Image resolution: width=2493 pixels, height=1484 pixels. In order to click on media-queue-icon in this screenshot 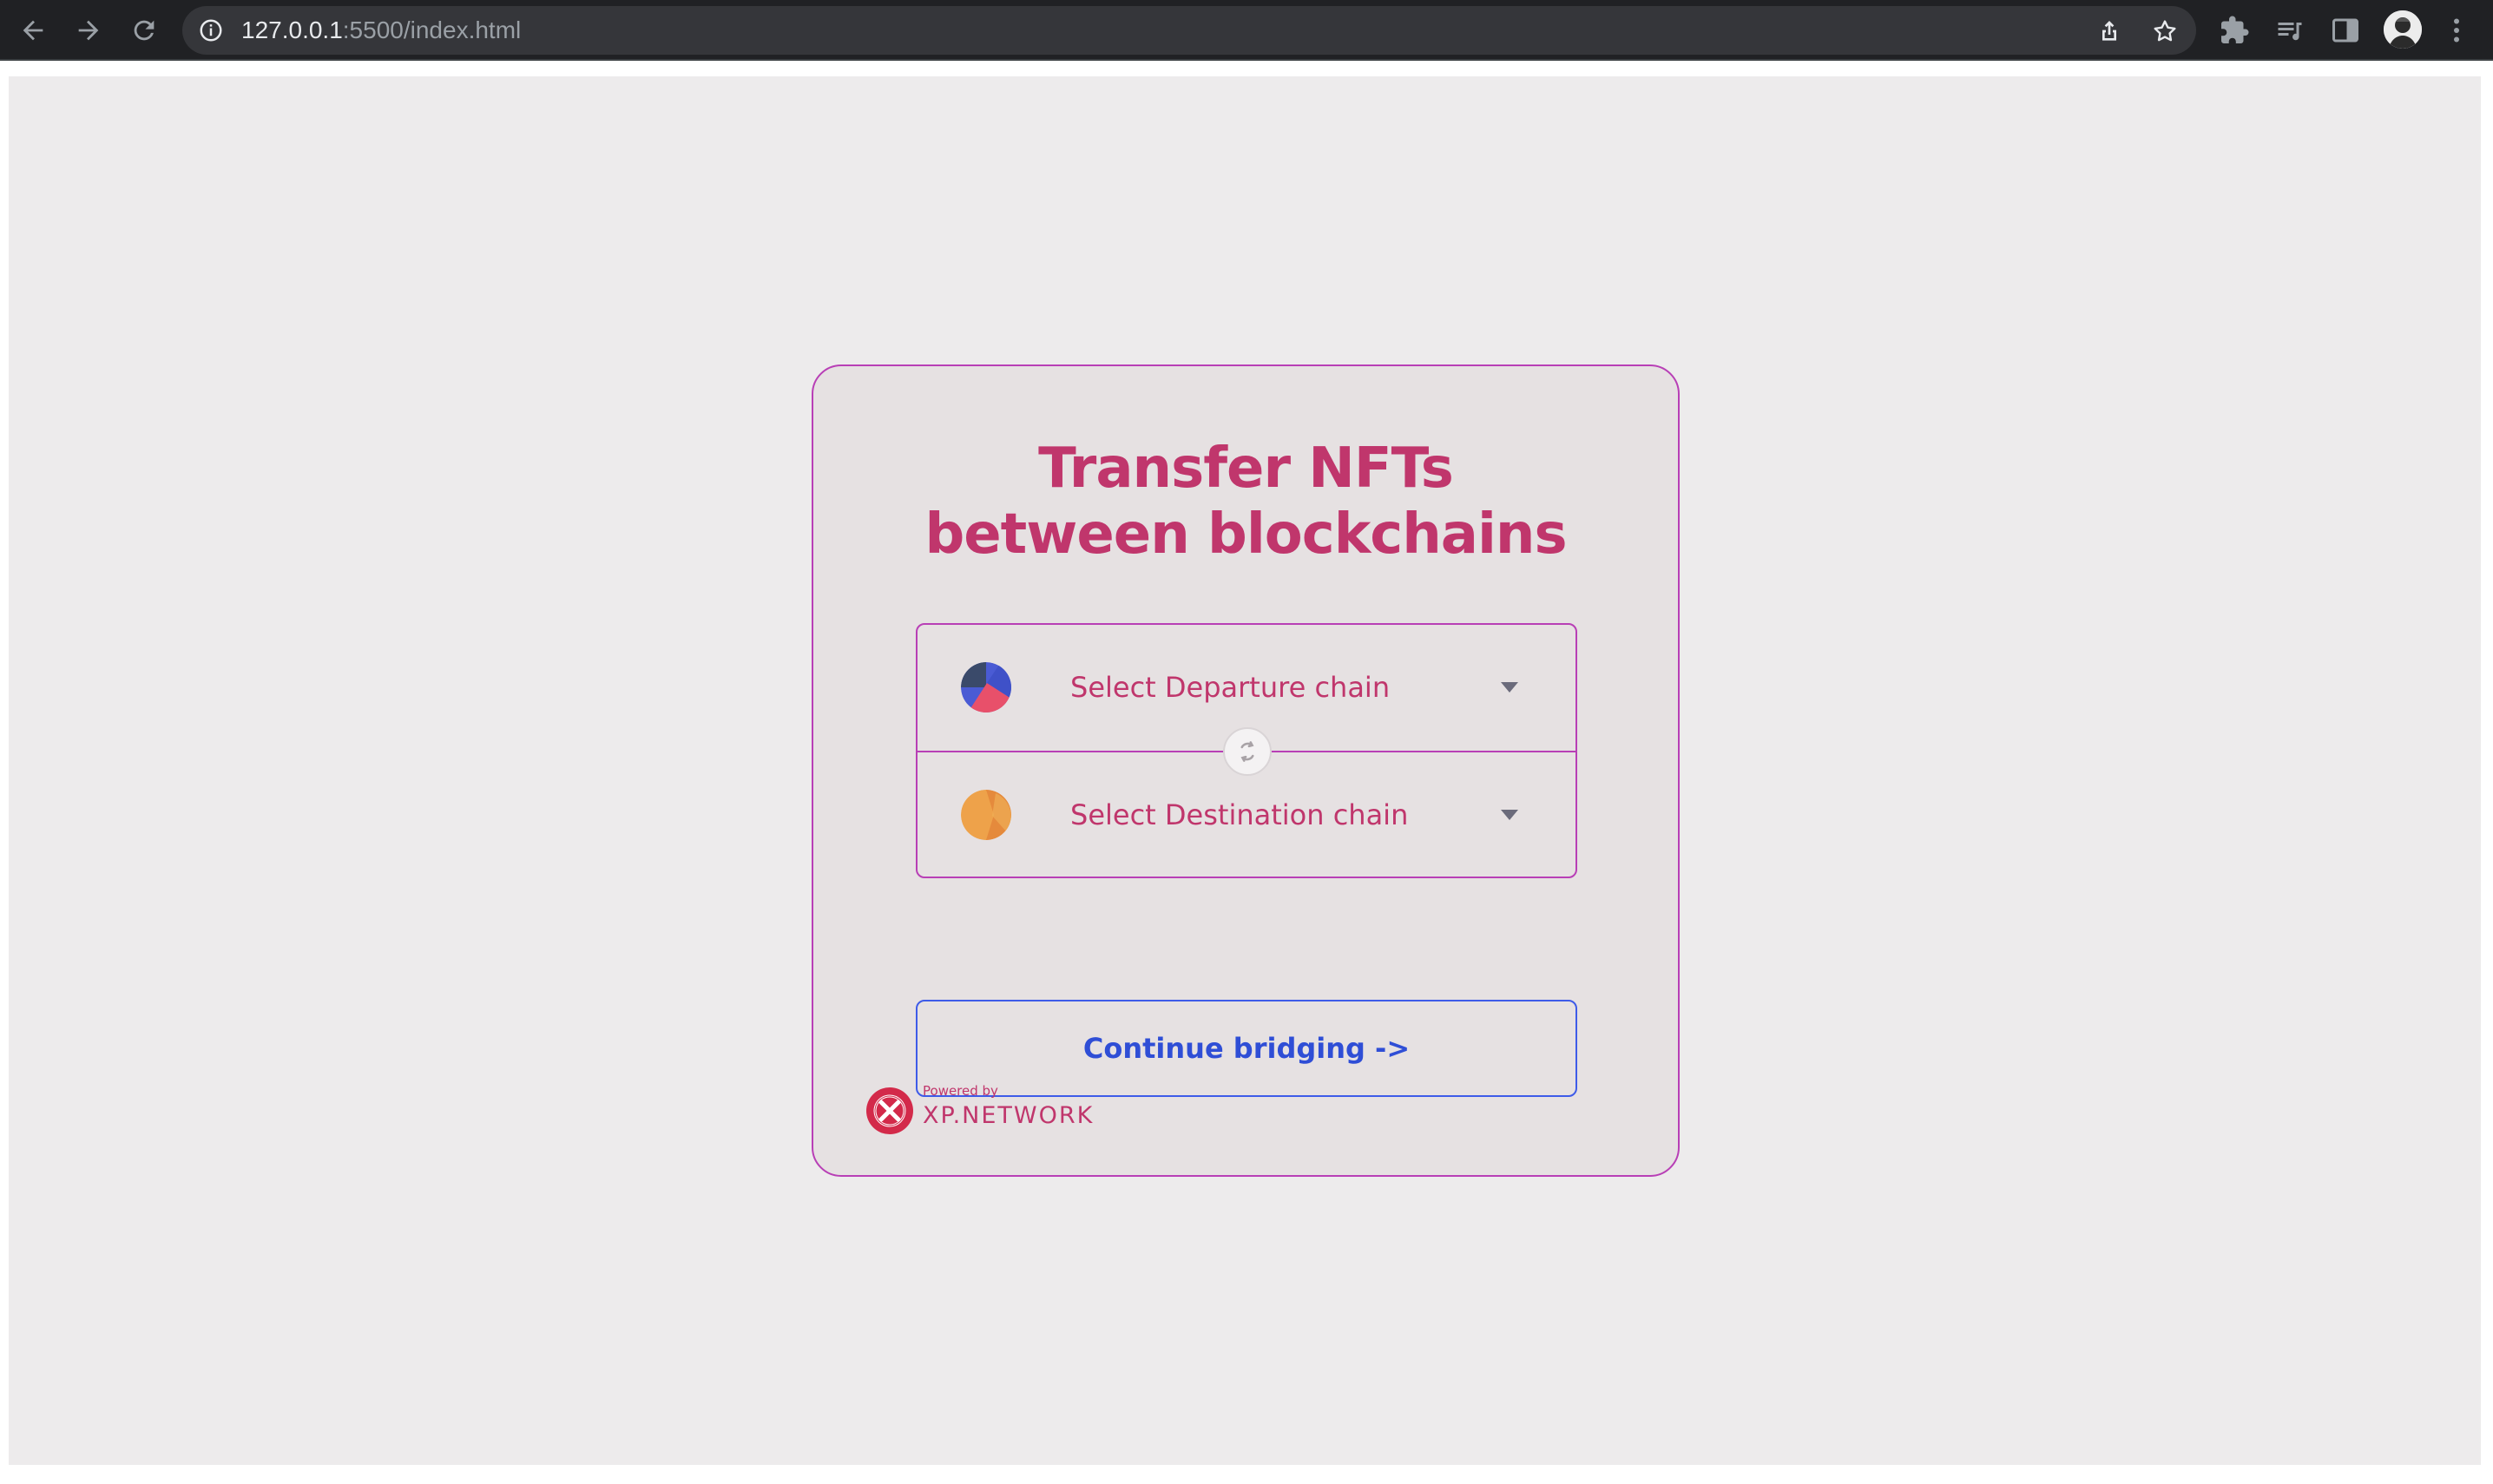, I will do `click(2290, 31)`.